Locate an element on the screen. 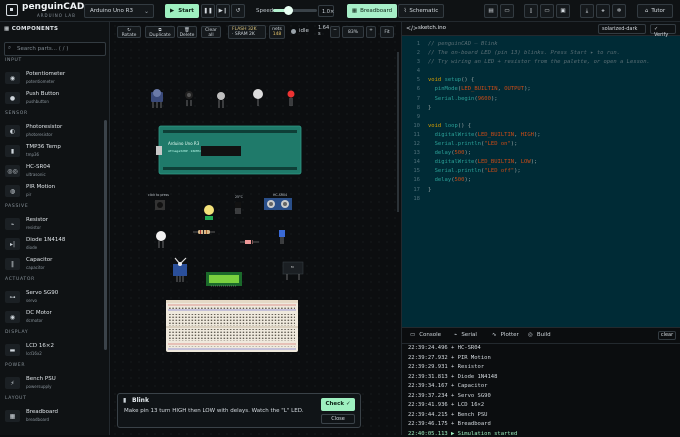 The height and width of the screenshot is (437, 680). part-lcd is located at coordinates (224, 279).